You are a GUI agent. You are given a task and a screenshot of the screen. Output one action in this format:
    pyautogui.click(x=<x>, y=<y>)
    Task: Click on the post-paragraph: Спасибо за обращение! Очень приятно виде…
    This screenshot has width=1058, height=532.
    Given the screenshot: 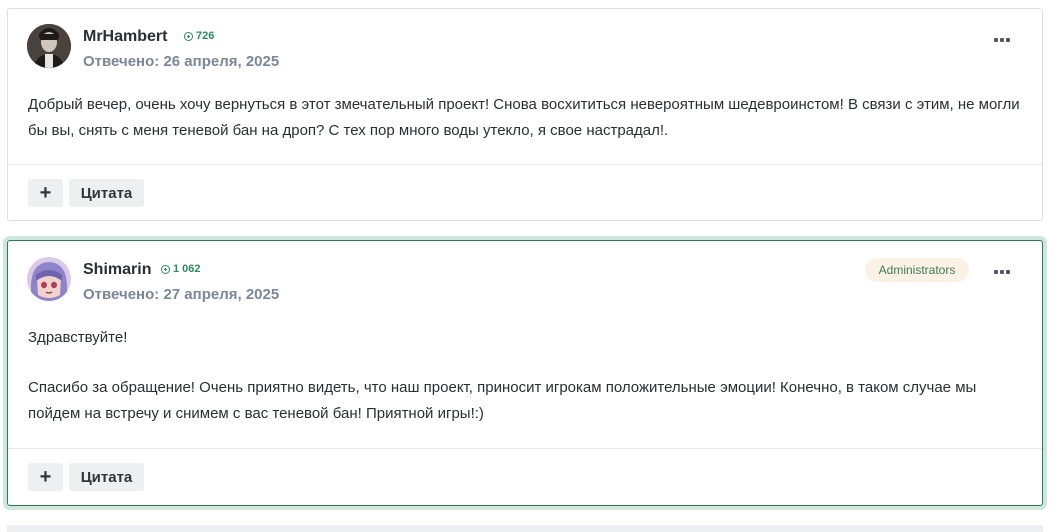 What is the action you would take?
    pyautogui.click(x=502, y=400)
    